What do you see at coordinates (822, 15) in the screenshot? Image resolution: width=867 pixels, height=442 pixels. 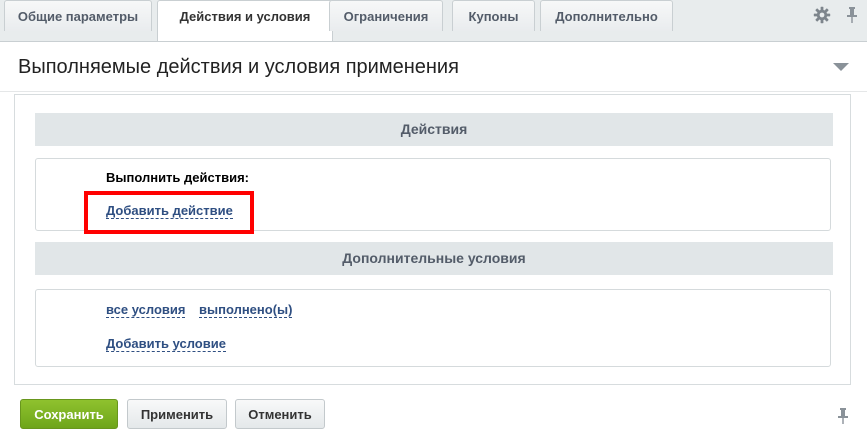 I see `gear-icon` at bounding box center [822, 15].